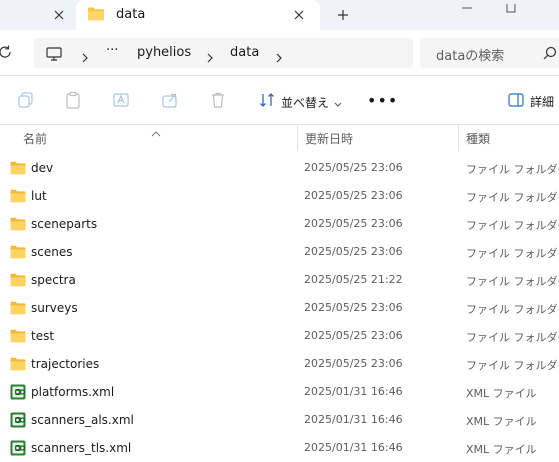 This screenshot has height=462, width=559. What do you see at coordinates (382, 100) in the screenshot?
I see `more-options-button: •••` at bounding box center [382, 100].